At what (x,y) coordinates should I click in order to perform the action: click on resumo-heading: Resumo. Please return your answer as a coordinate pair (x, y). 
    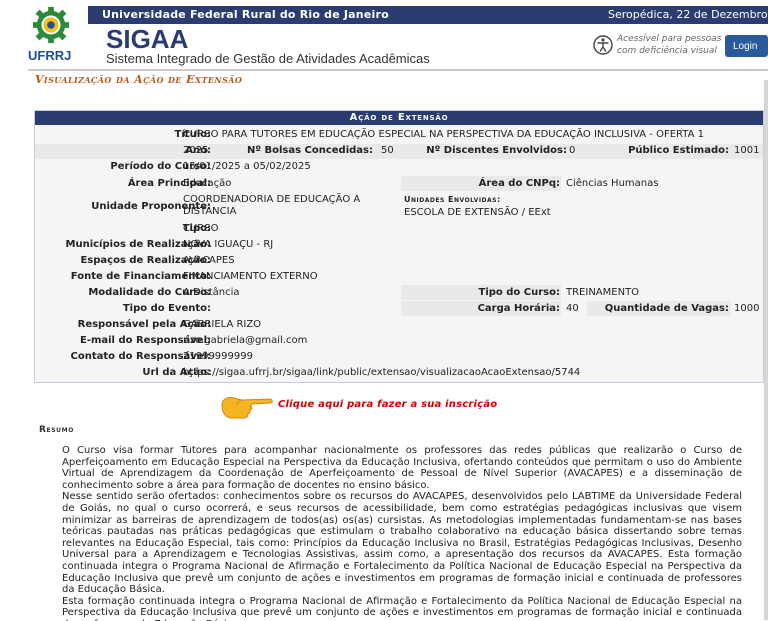
    Looking at the image, I should click on (56, 430).